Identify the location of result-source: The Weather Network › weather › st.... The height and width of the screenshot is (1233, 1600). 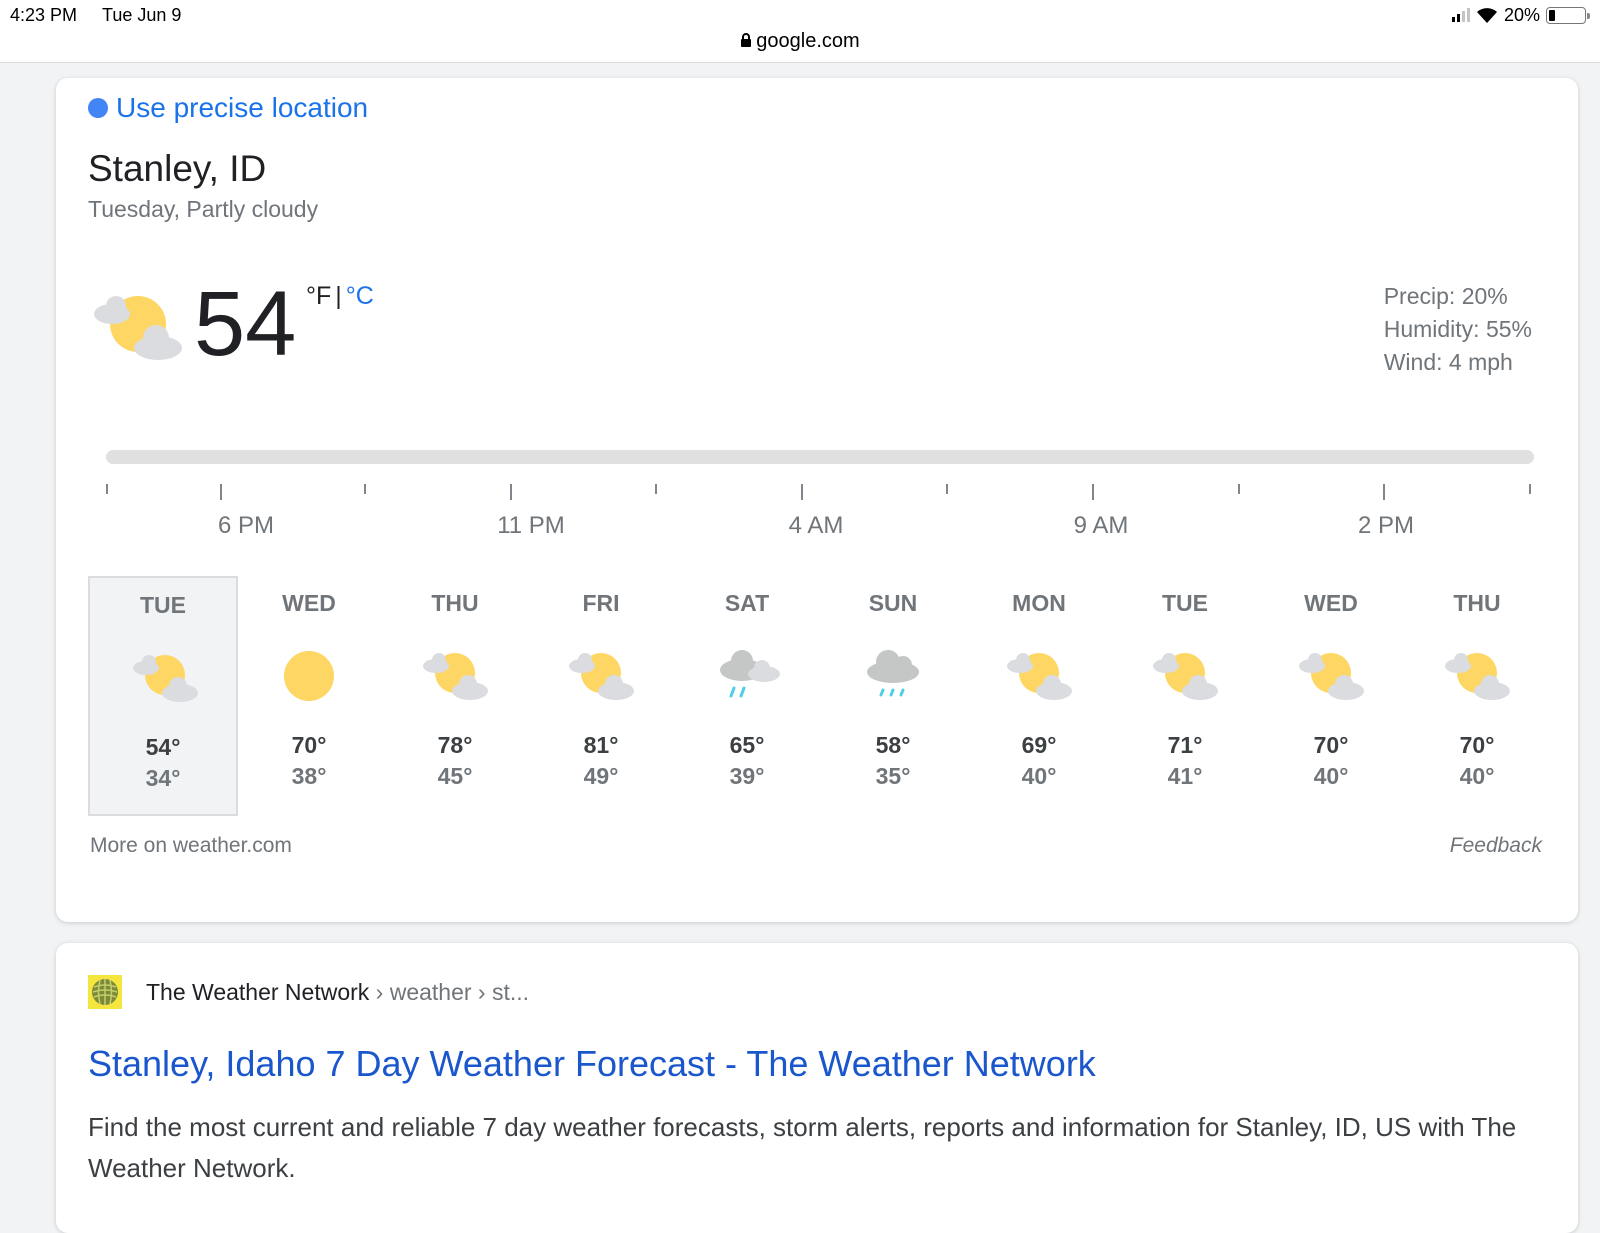
(337, 992).